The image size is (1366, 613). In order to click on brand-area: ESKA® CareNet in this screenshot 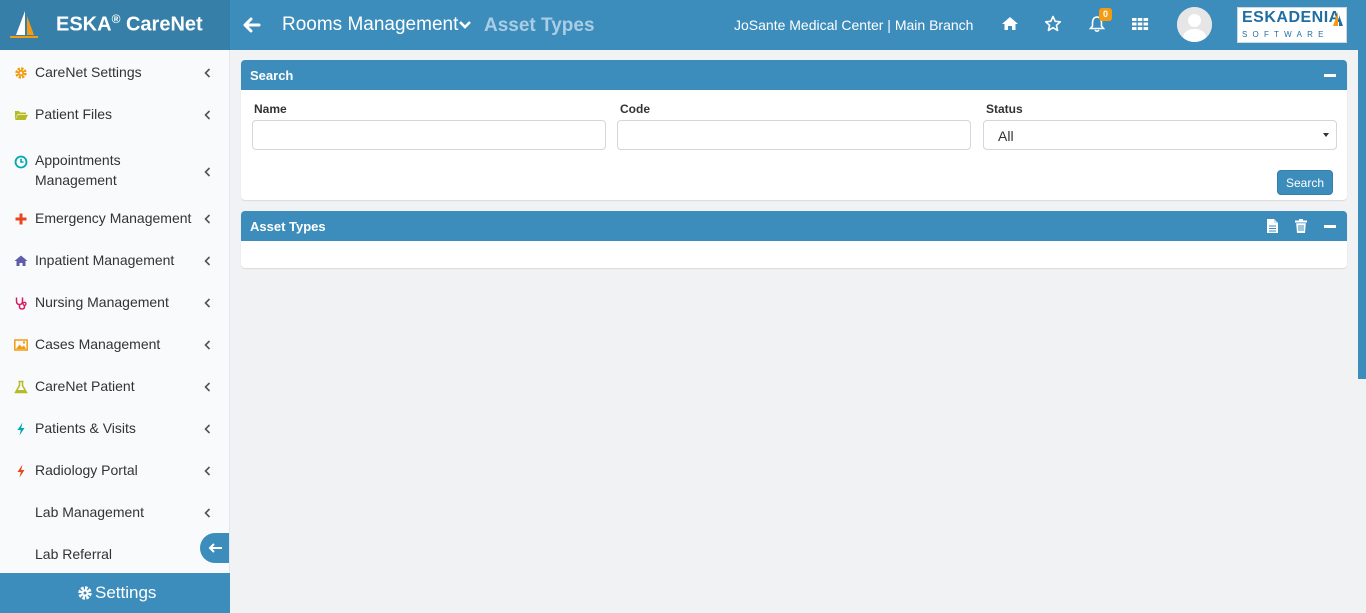, I will do `click(115, 25)`.